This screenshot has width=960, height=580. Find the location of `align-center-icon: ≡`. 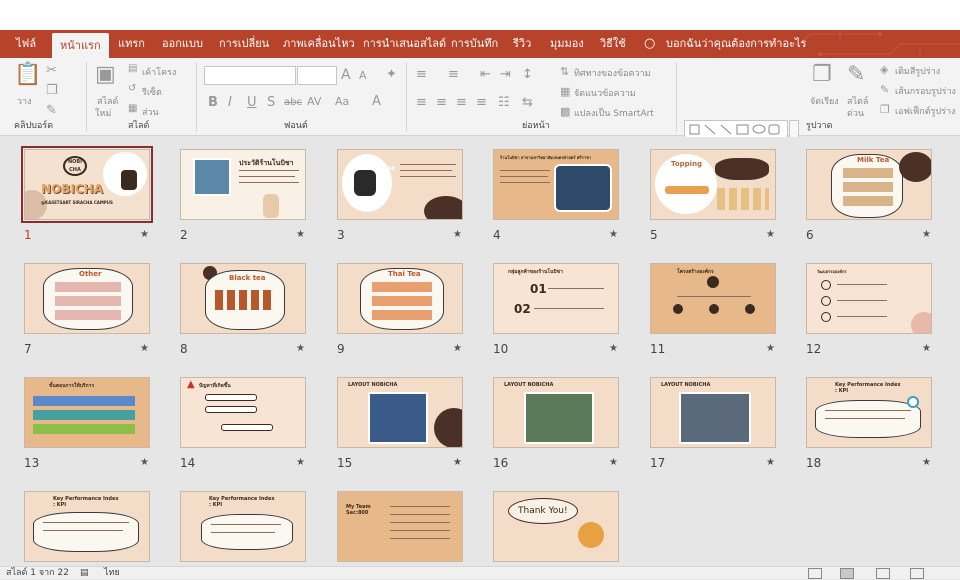

align-center-icon: ≡ is located at coordinates (441, 102).